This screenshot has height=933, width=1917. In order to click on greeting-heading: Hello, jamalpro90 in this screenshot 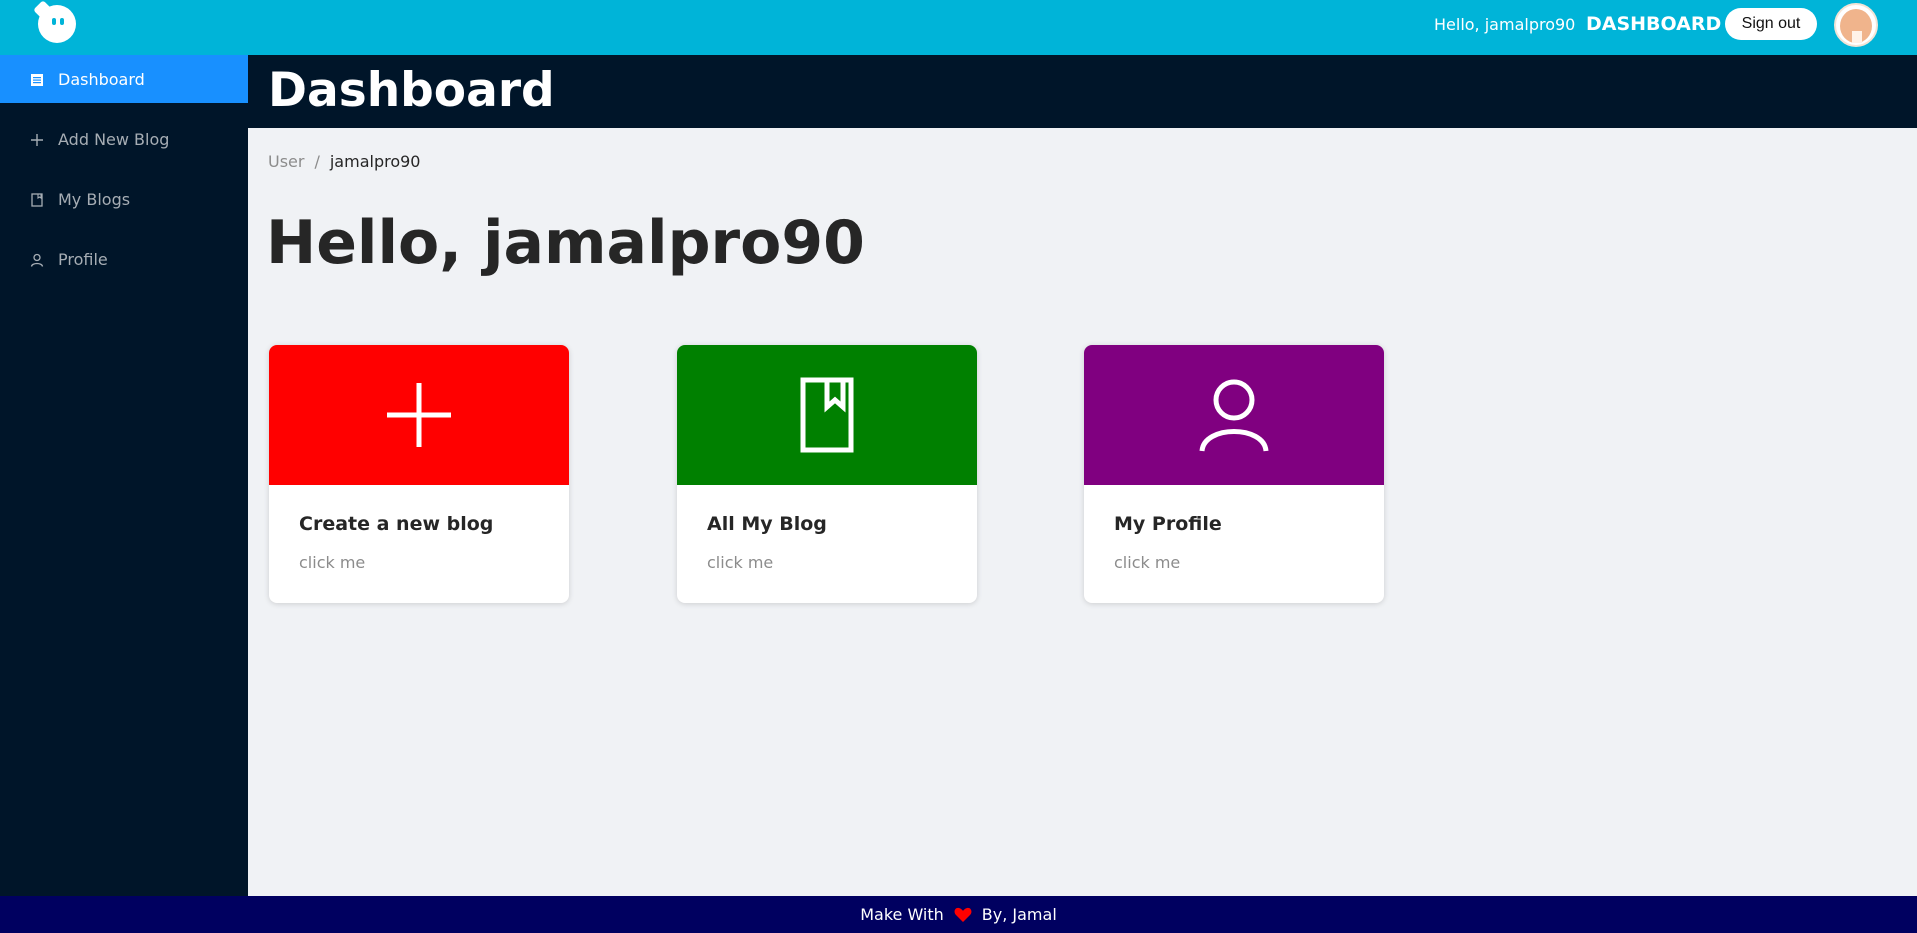, I will do `click(565, 243)`.